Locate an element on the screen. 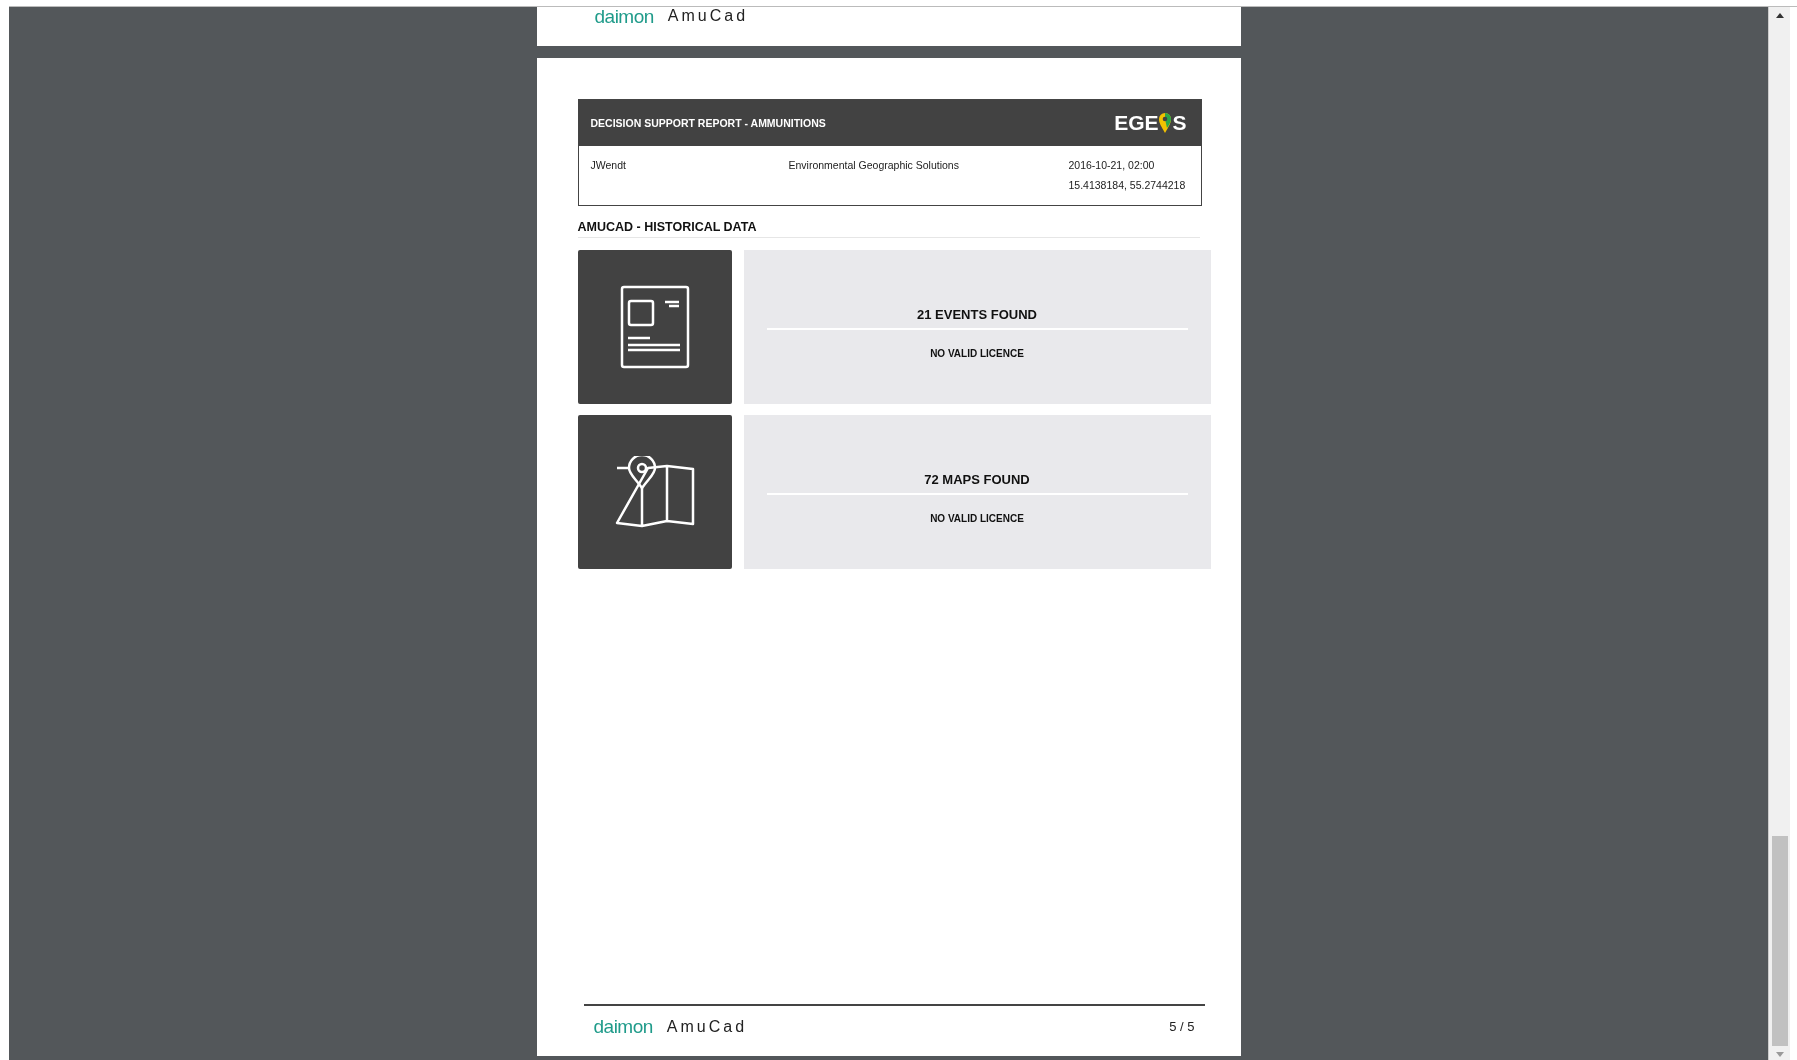 The height and width of the screenshot is (1060, 1797). scroll-up-icon is located at coordinates (1779, 15).